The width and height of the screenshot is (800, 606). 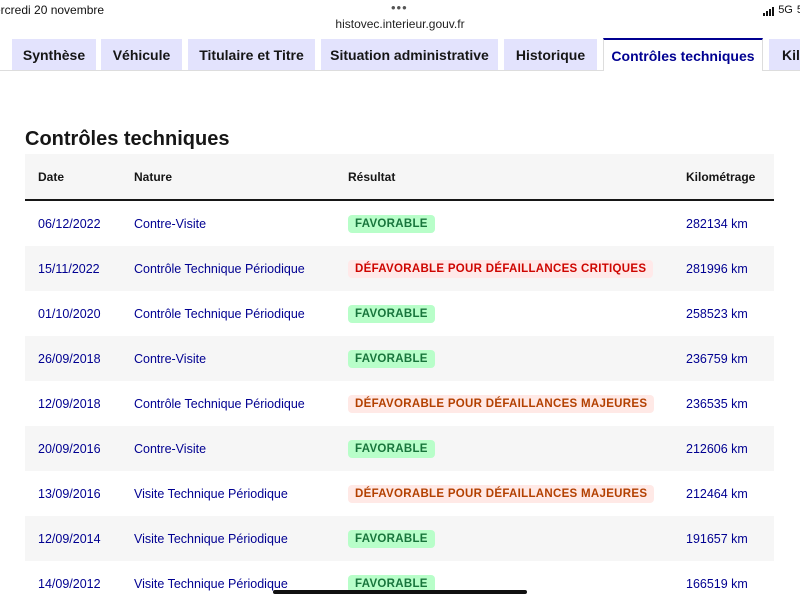 What do you see at coordinates (717, 583) in the screenshot?
I see `cell-km: 166519 km` at bounding box center [717, 583].